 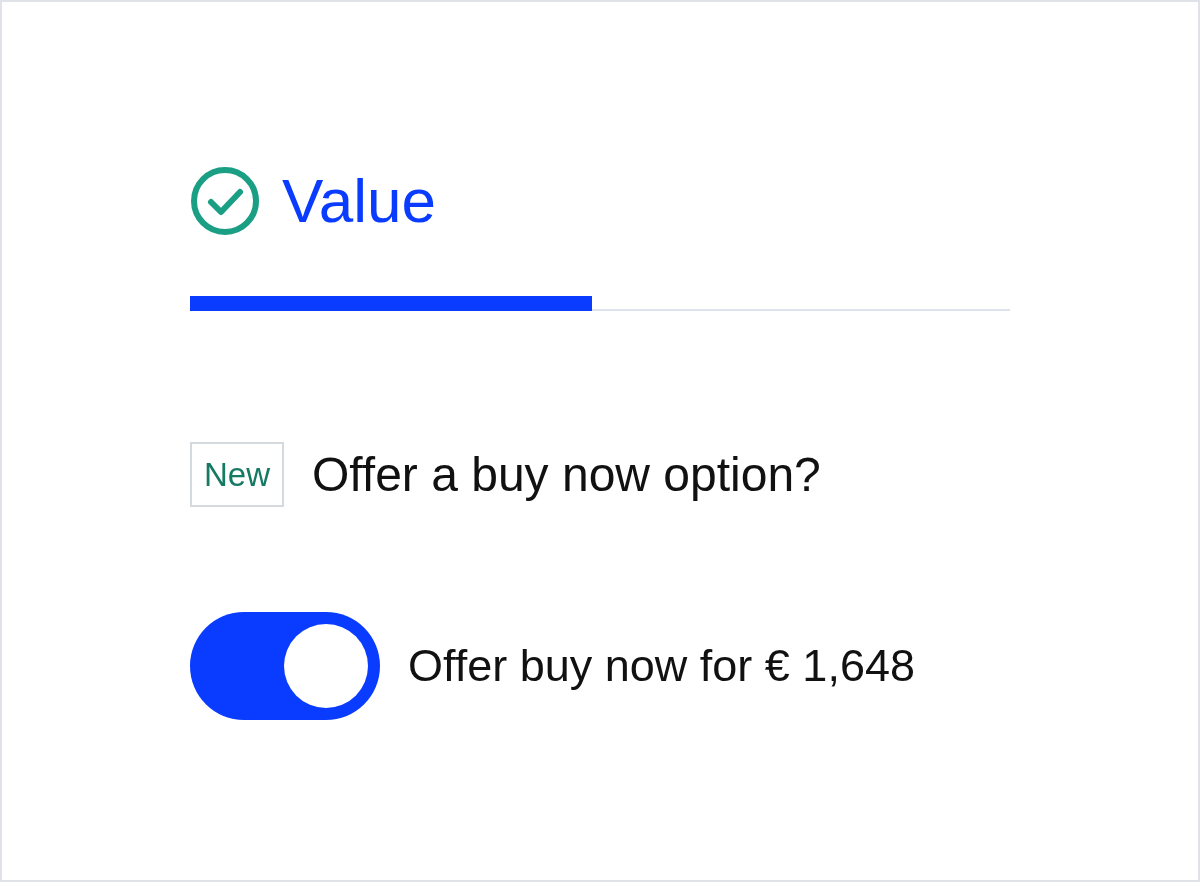 I want to click on new-badge: New, so click(x=237, y=474).